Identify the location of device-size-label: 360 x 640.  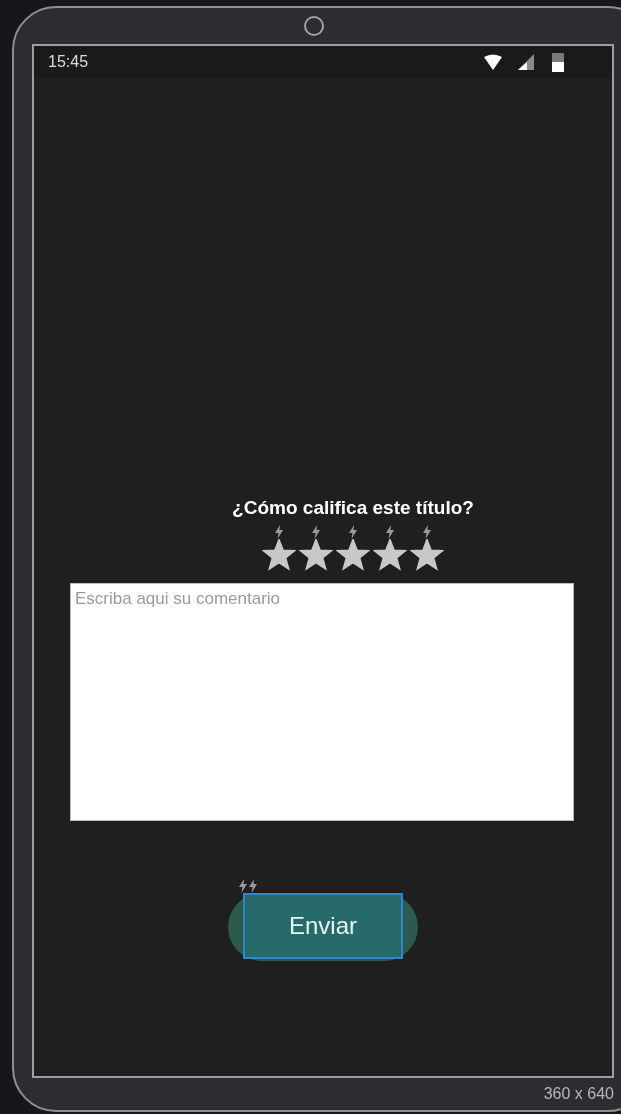
(578, 1094).